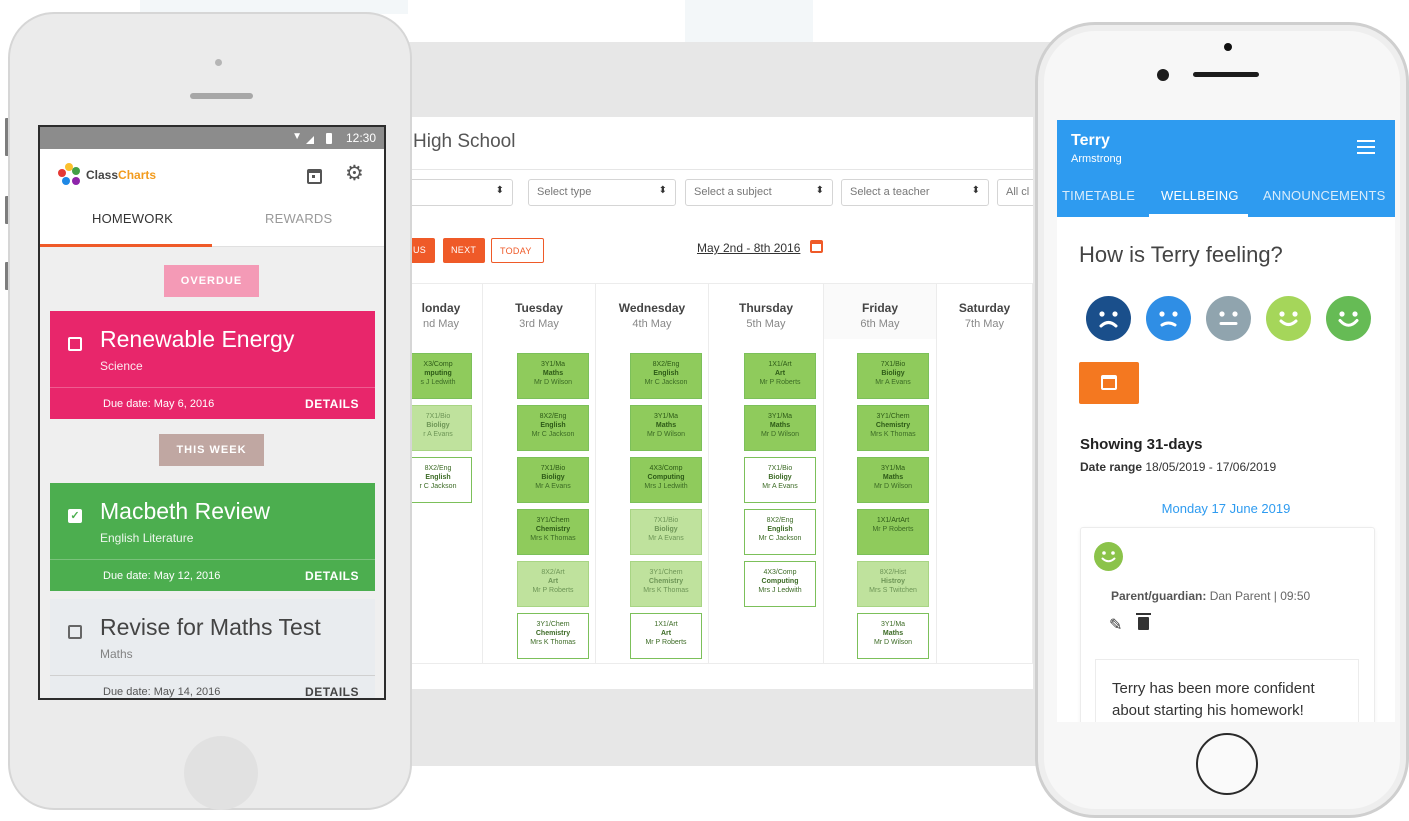  I want to click on sad-face-icon, so click(1168, 318).